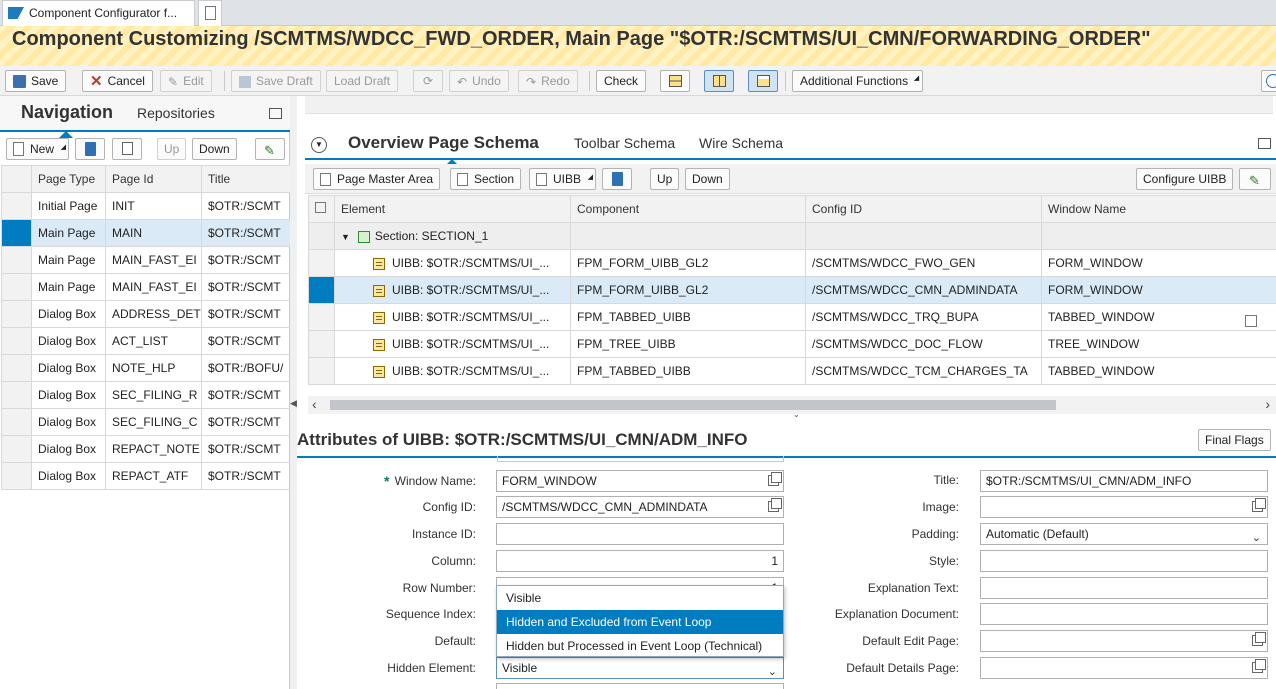 Image resolution: width=1276 pixels, height=689 pixels. Describe the element at coordinates (146, 449) in the screenshot. I see `table-row: Dialog Box REPACT_NOTE $OTR:/SCMT` at that location.